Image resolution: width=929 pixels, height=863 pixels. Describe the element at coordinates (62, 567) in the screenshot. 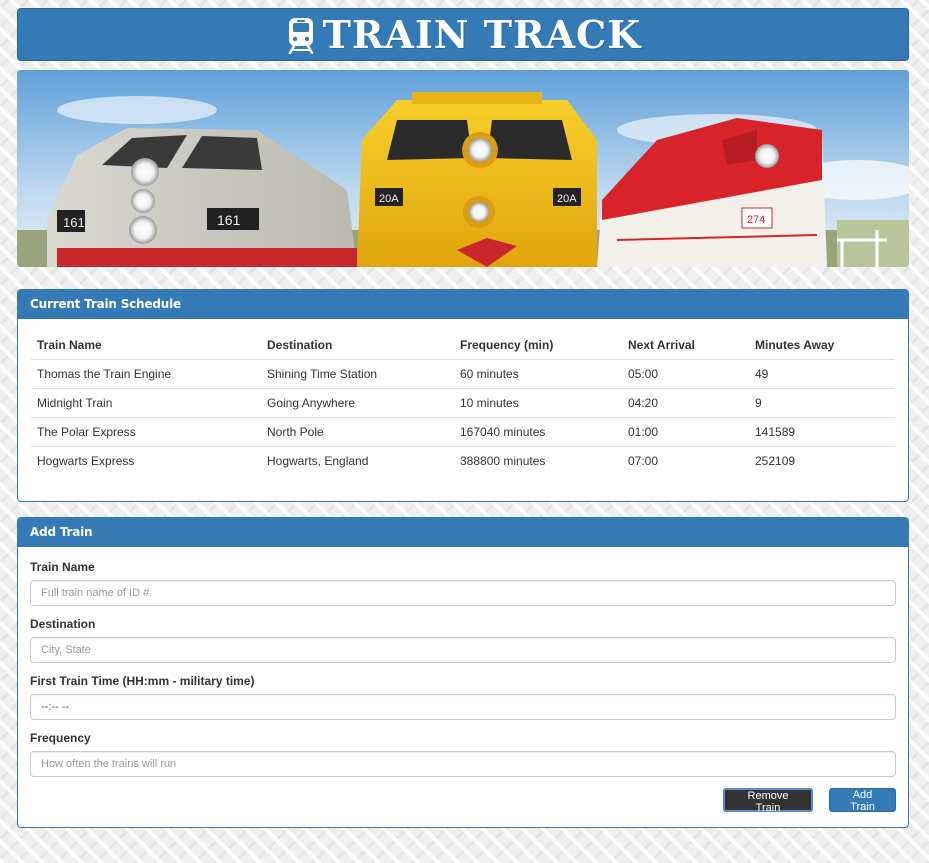

I see `train-name-label: Train Name` at that location.